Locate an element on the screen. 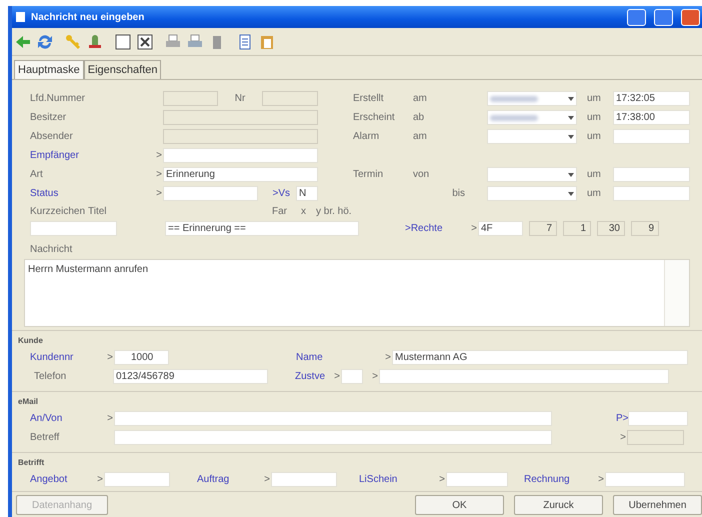 The height and width of the screenshot is (517, 702). field-label: Auftrag is located at coordinates (228, 479).